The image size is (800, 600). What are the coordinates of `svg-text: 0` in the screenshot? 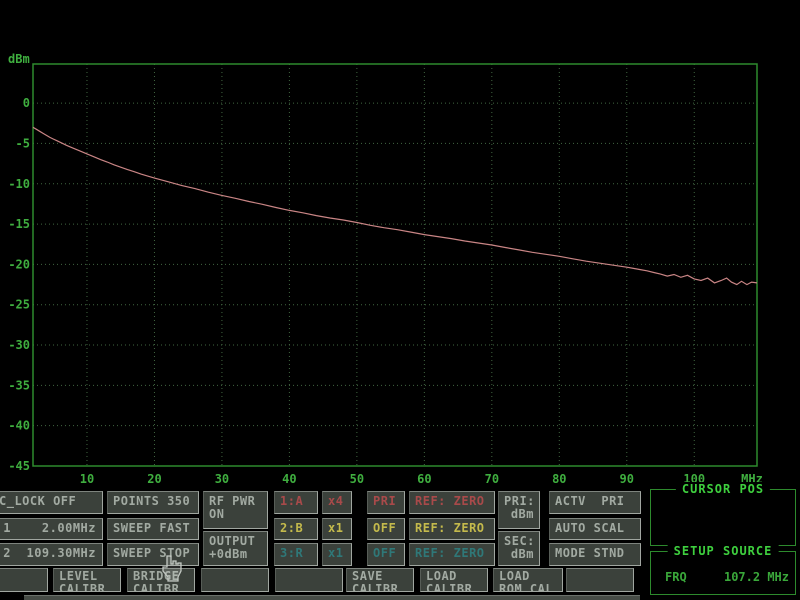 It's located at (26, 103).